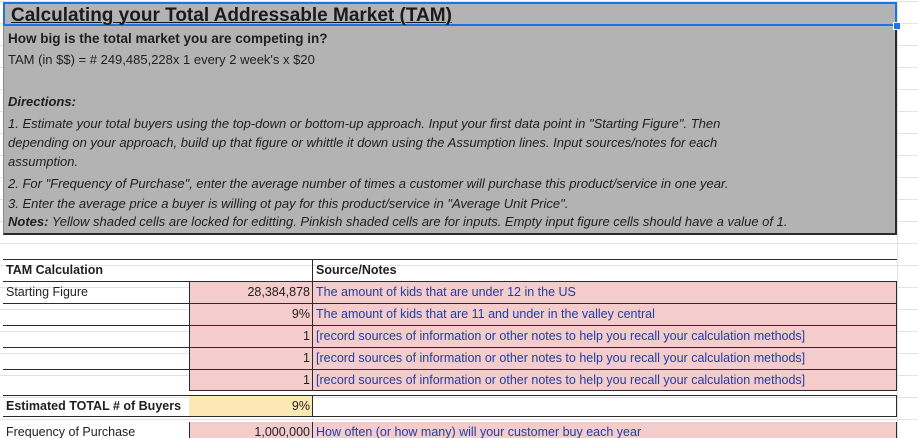 The width and height of the screenshot is (918, 438). What do you see at coordinates (604, 406) in the screenshot?
I see `total-buyers-note` at bounding box center [604, 406].